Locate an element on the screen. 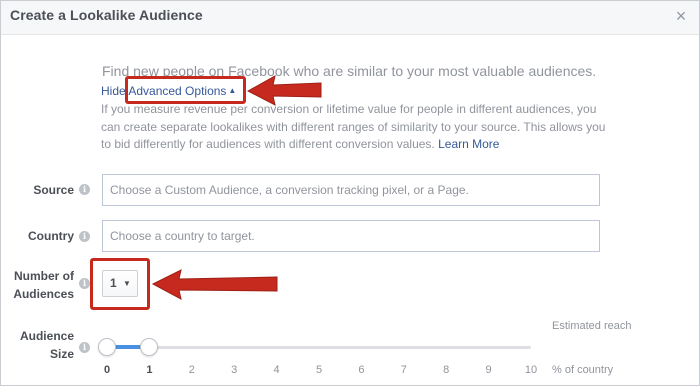 Image resolution: width=700 pixels, height=386 pixels. caret-up-icon: ▲ is located at coordinates (232, 90).